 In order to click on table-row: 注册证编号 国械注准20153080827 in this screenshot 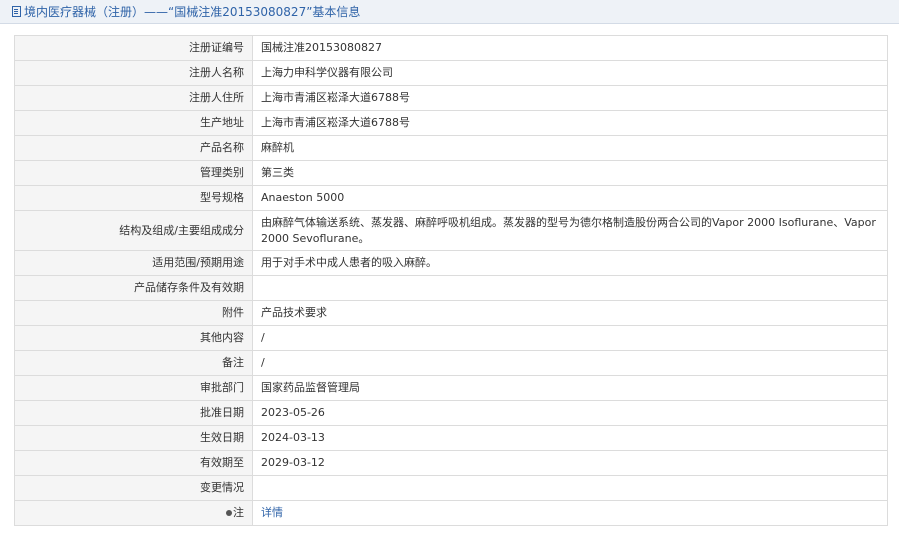, I will do `click(451, 48)`.